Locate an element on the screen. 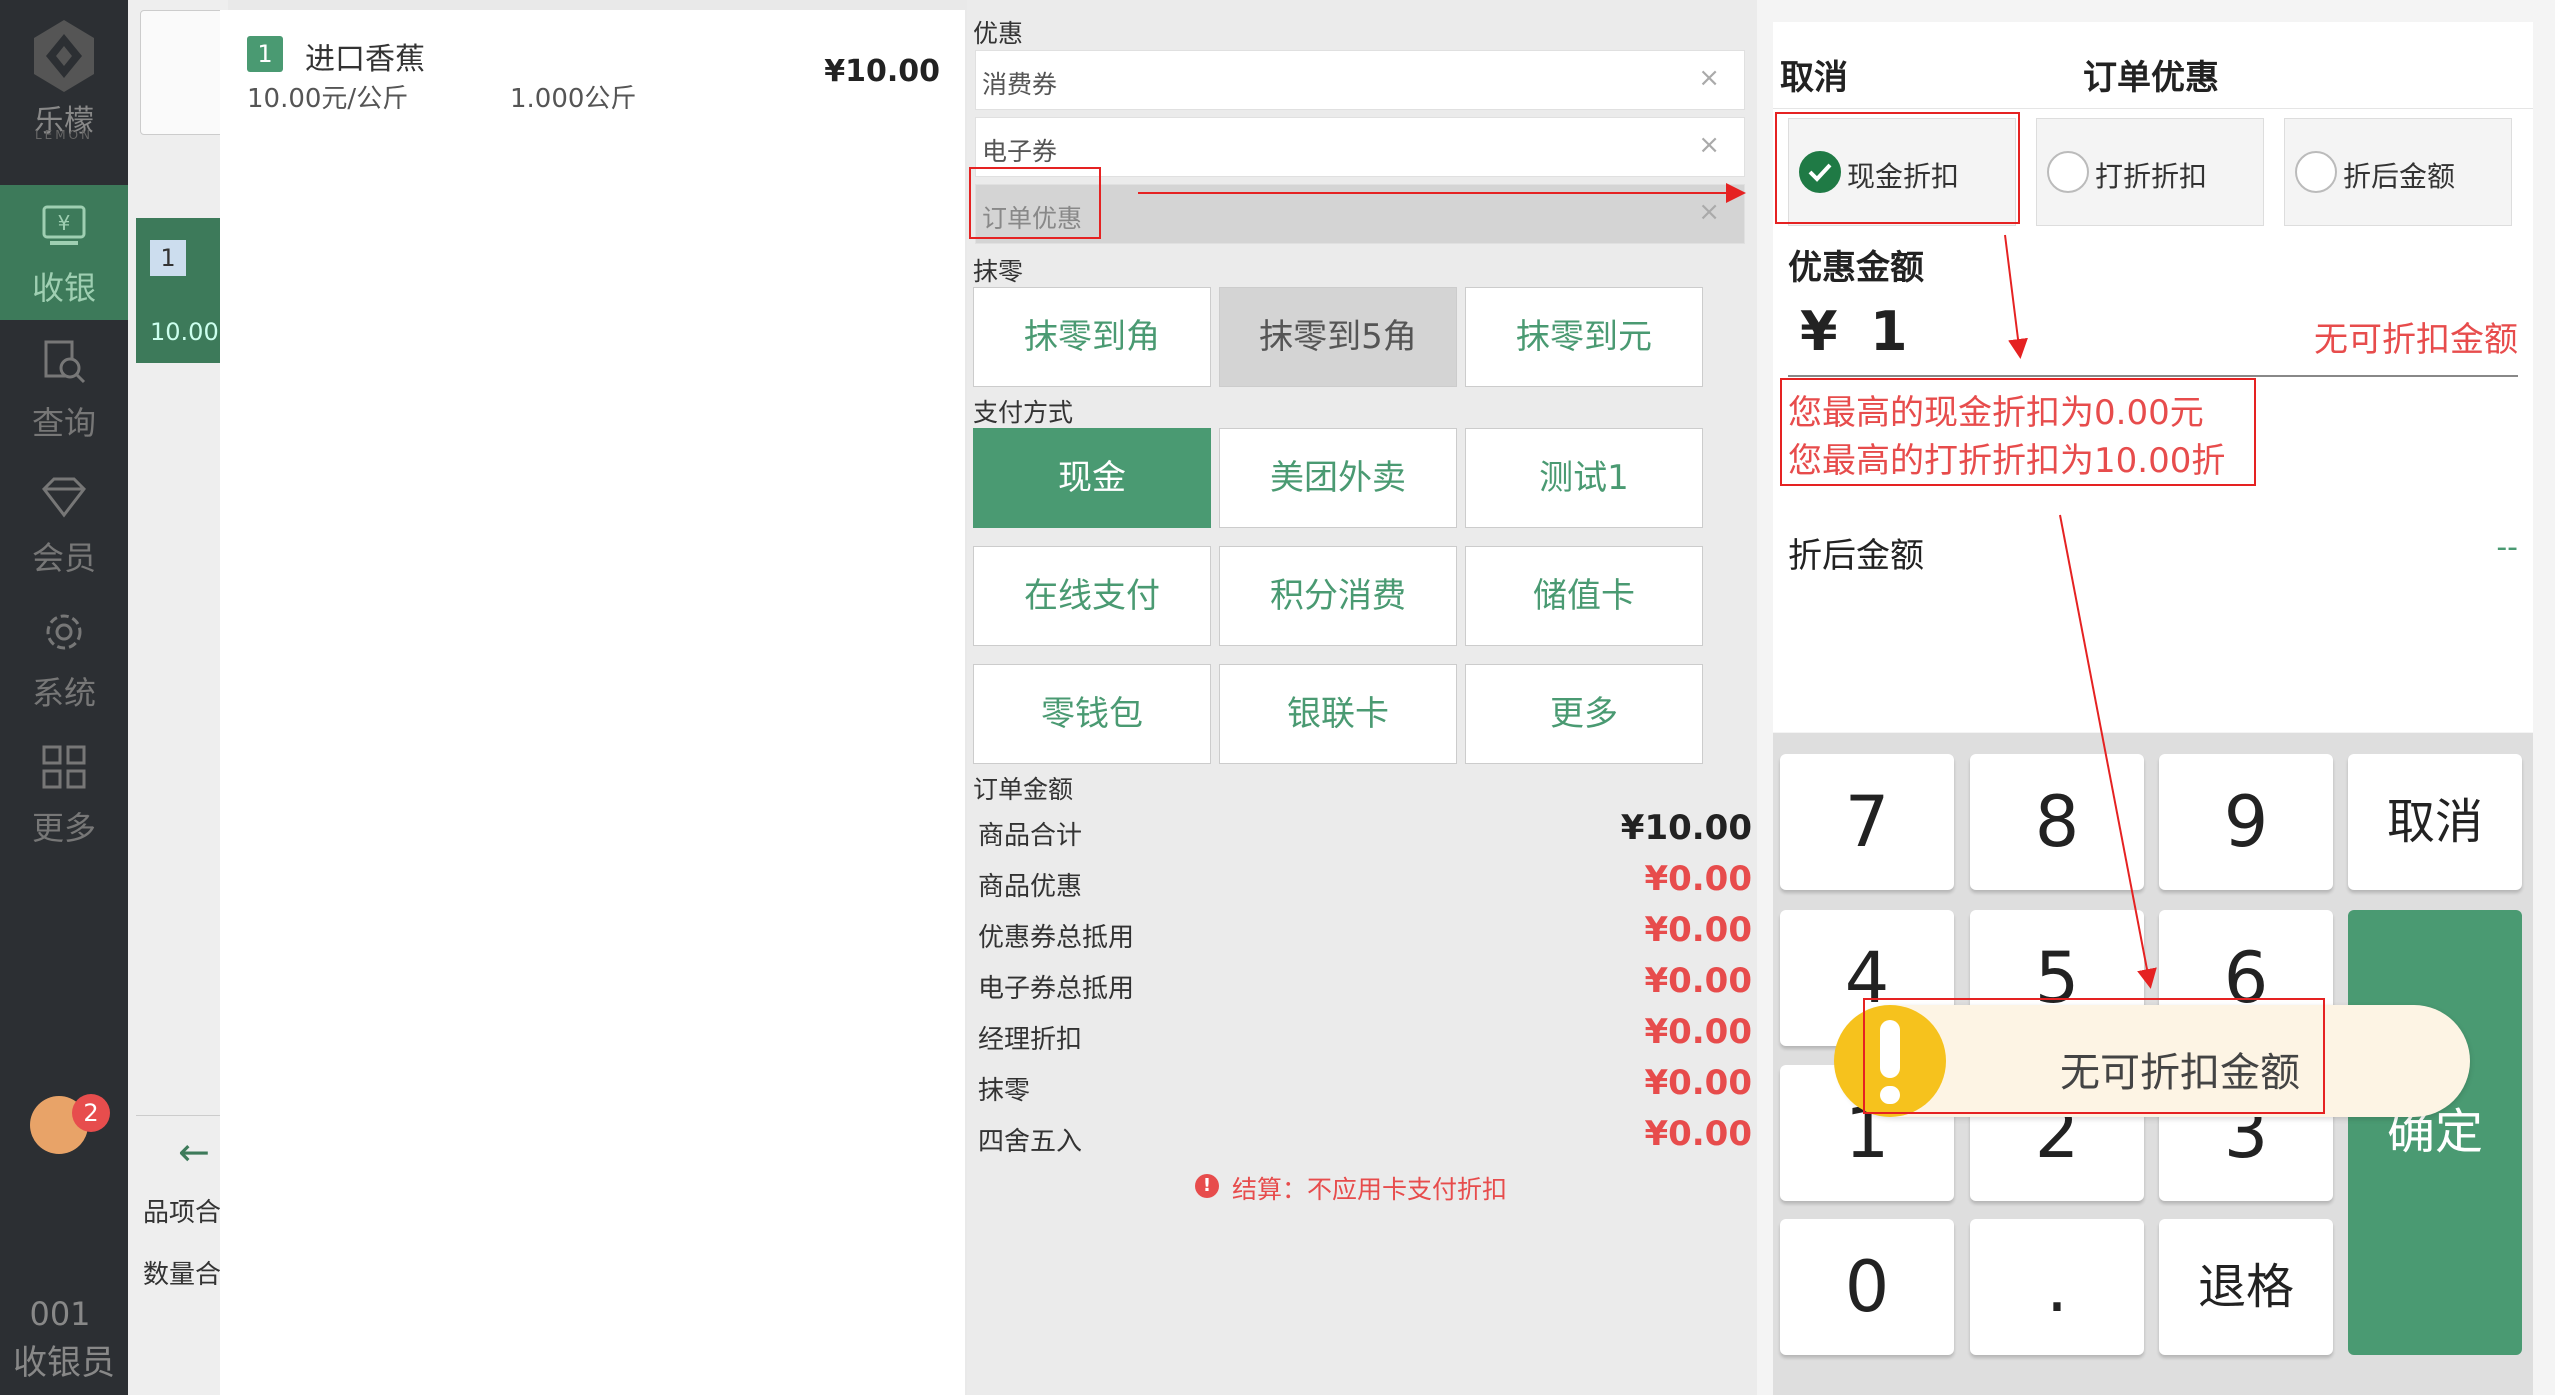 The height and width of the screenshot is (1395, 2555). round-to-5jiao-button: 抹零到5角 is located at coordinates (1338, 337).